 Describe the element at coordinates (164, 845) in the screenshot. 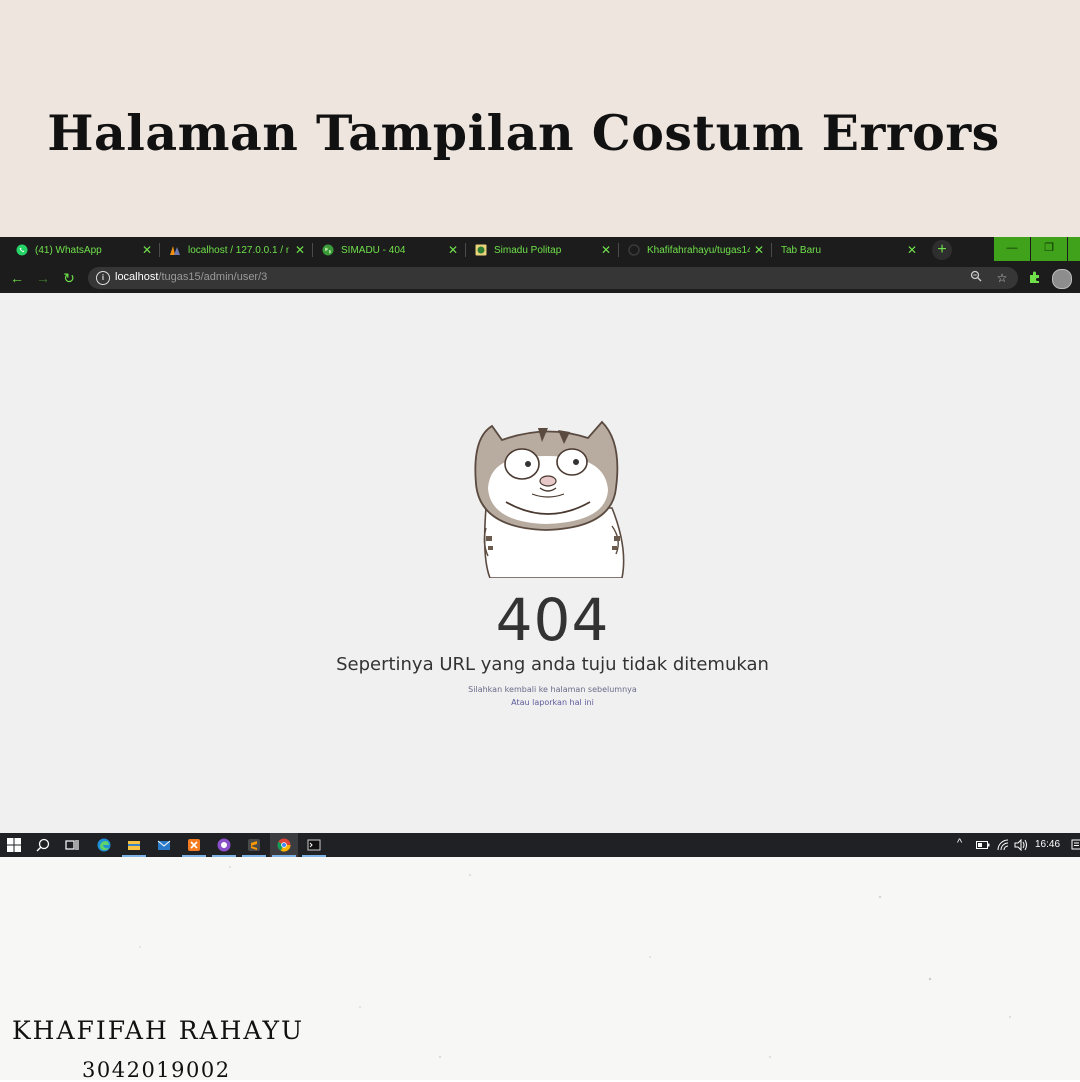

I see `mail-icon` at that location.